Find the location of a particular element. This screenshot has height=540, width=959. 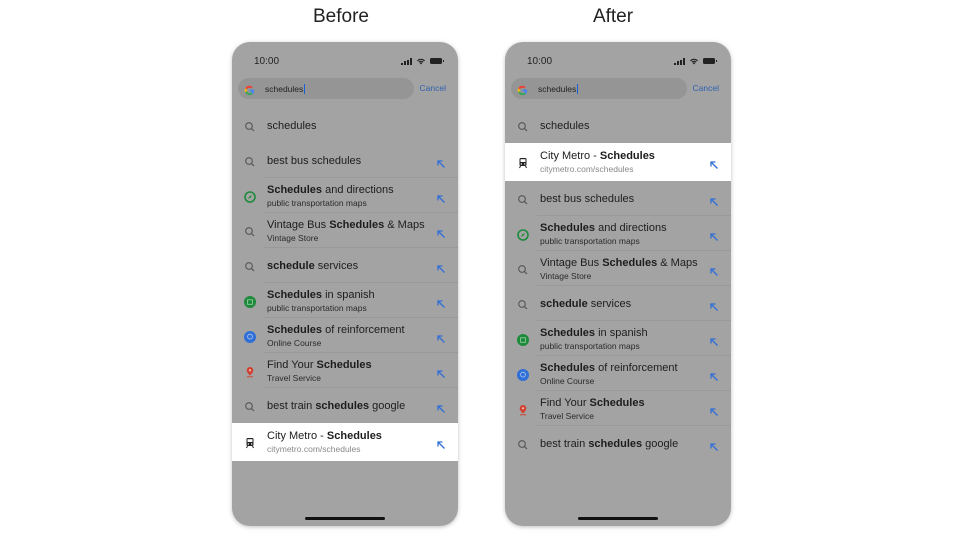

title-part: services is located at coordinates (336, 265).